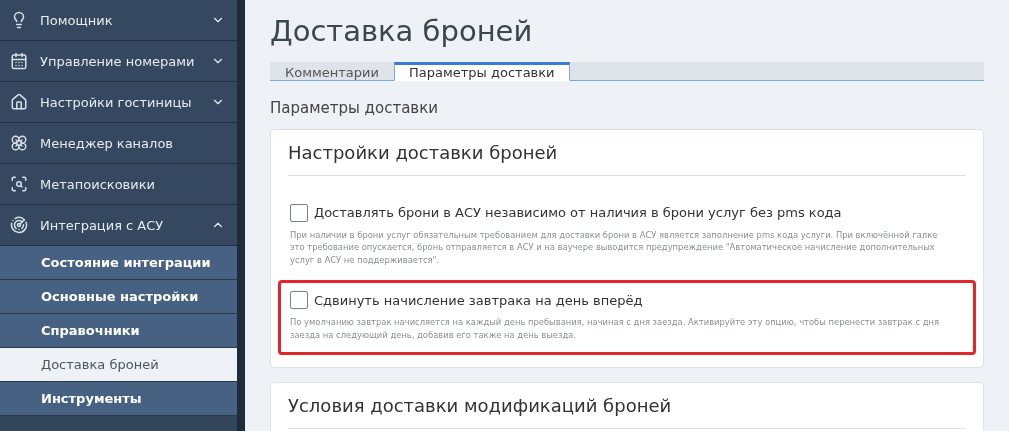 This screenshot has height=431, width=1009. Describe the element at coordinates (332, 71) in the screenshot. I see `tab: Комментарии` at that location.